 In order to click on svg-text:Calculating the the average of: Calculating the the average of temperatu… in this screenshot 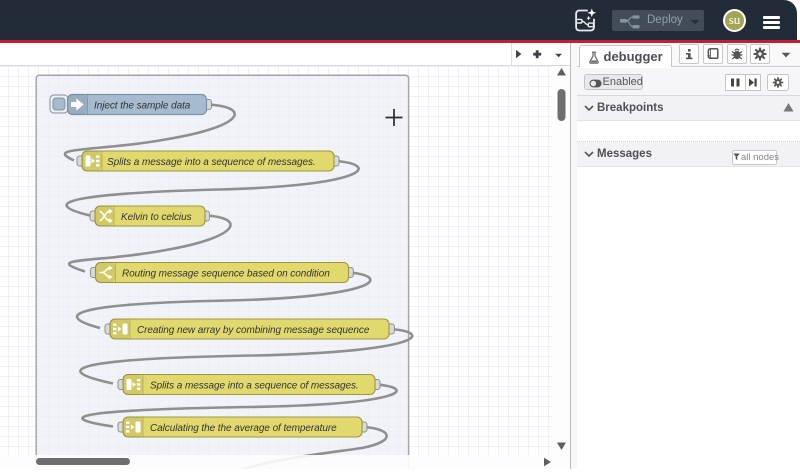, I will do `click(243, 428)`.